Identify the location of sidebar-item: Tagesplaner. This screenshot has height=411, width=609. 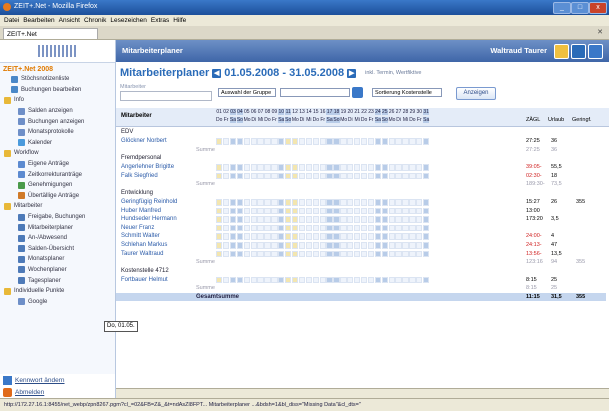
(57, 280).